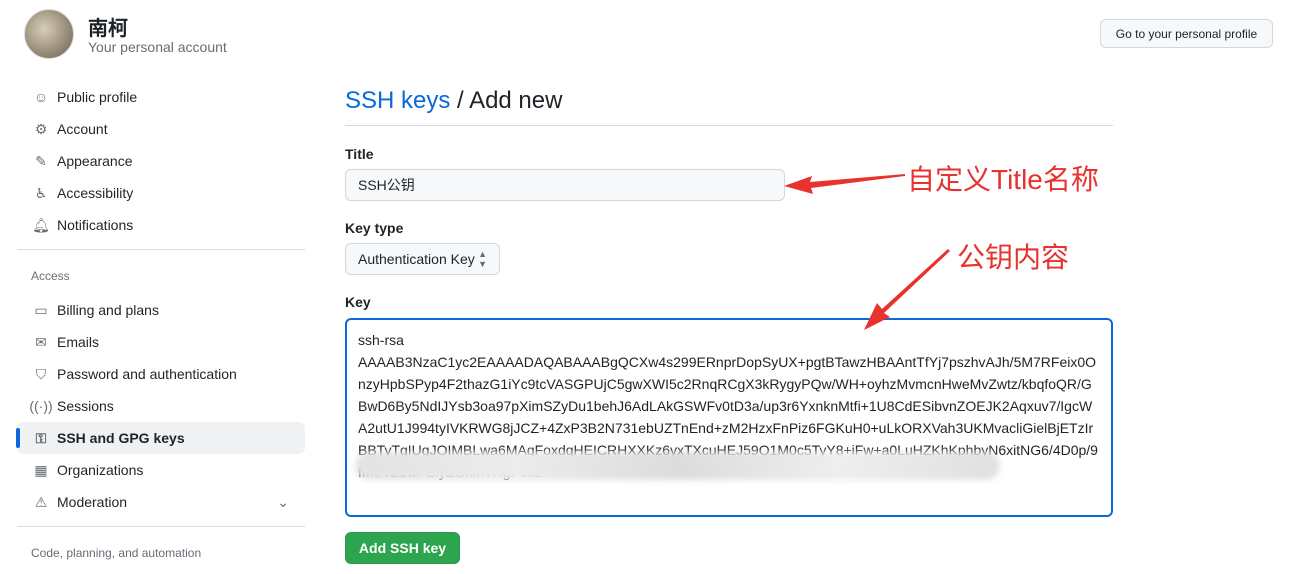 Image resolution: width=1292 pixels, height=574 pixels. I want to click on gear-icon: ⚙, so click(41, 128).